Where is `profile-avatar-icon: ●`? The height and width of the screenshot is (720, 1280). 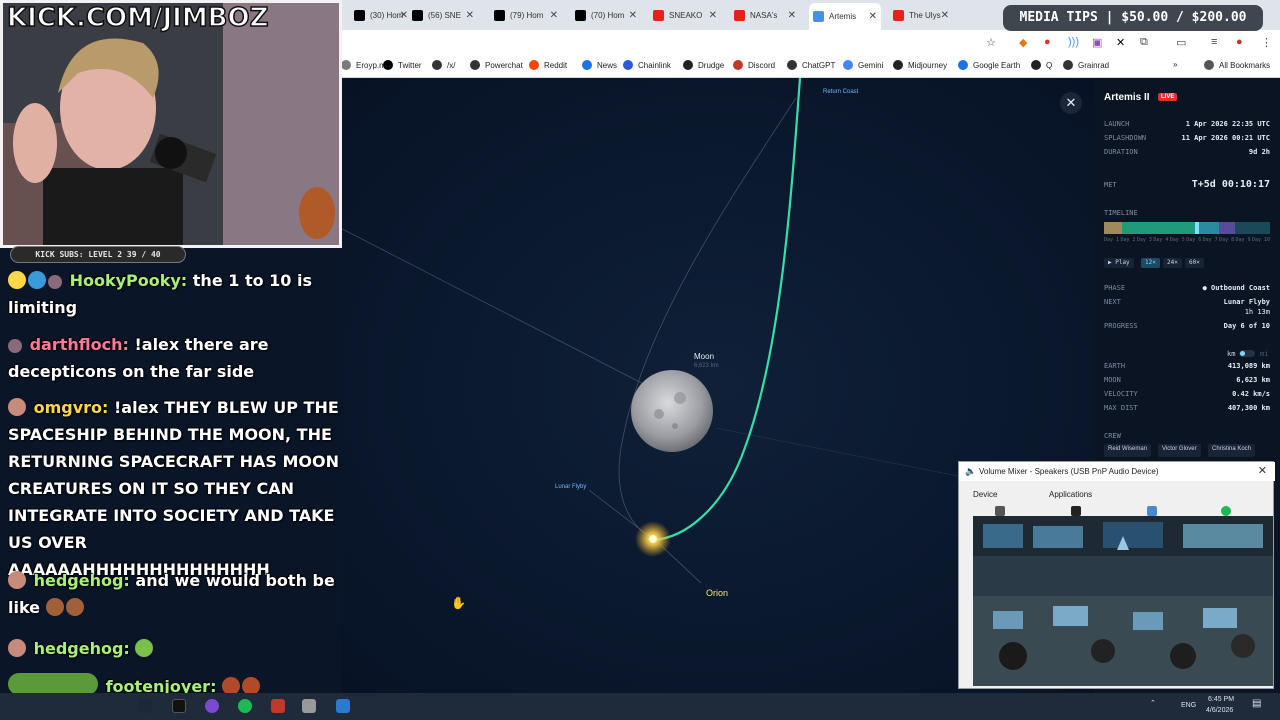
profile-avatar-icon: ● is located at coordinates (1239, 42).